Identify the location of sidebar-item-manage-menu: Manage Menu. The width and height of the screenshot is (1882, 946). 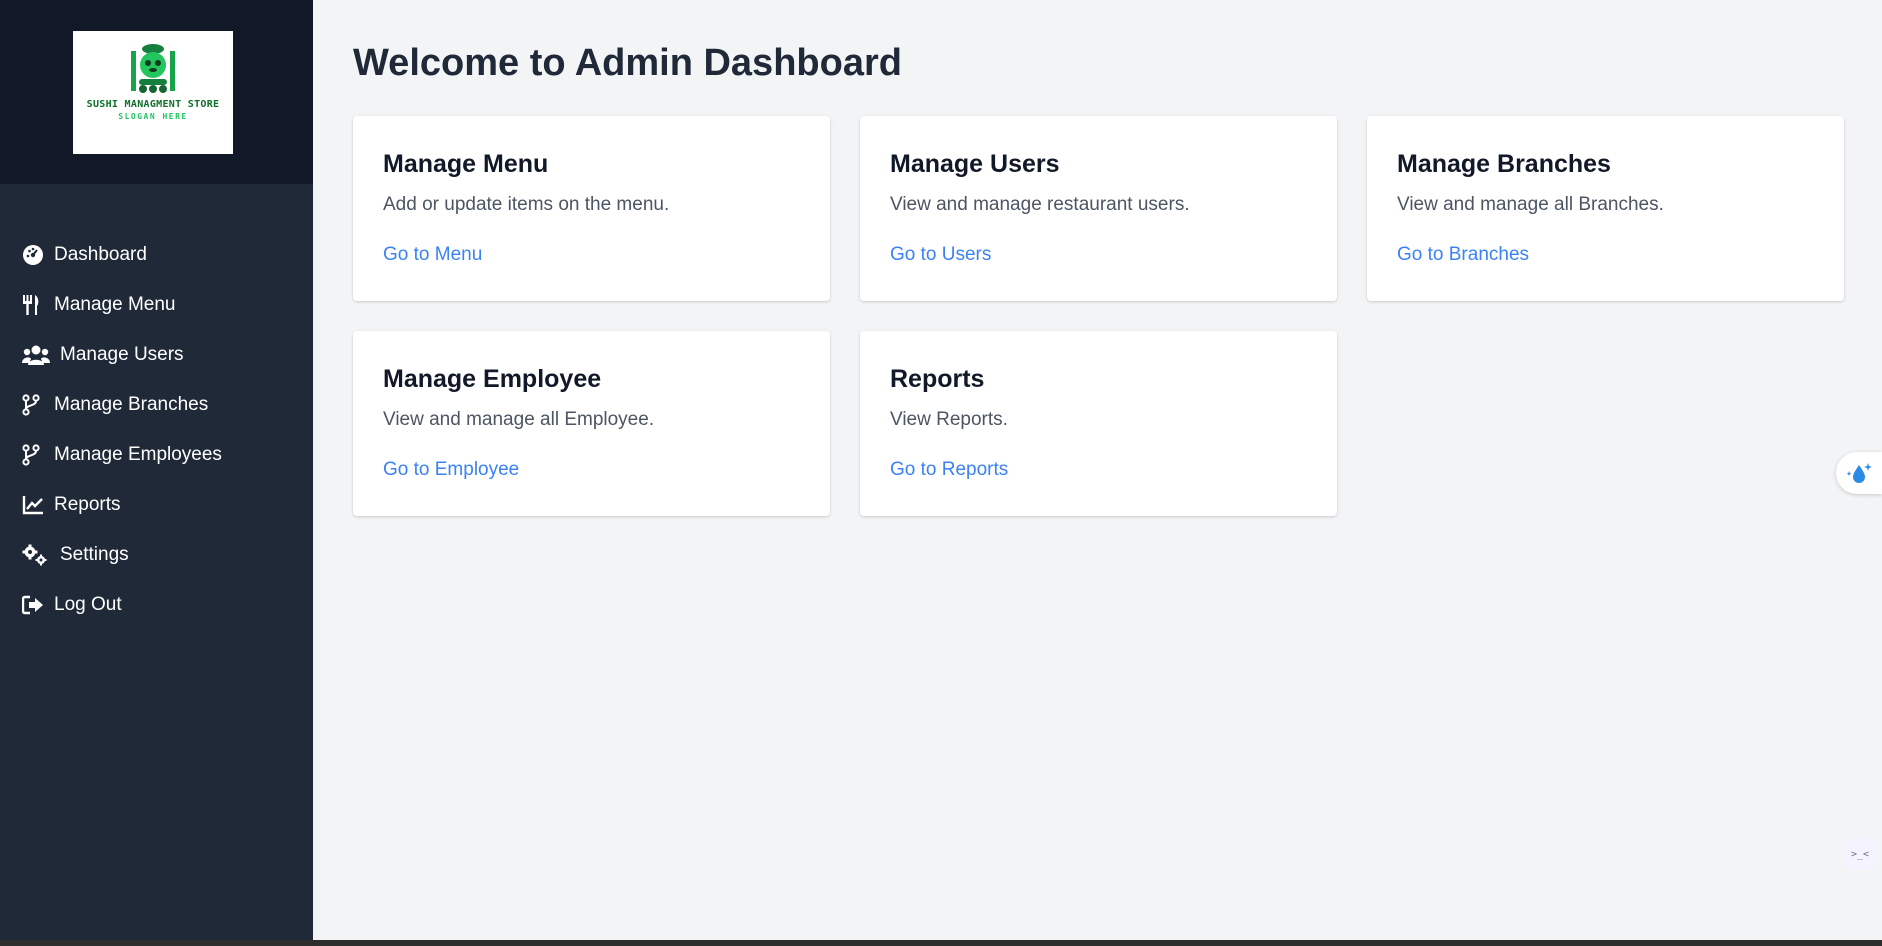
(156, 305).